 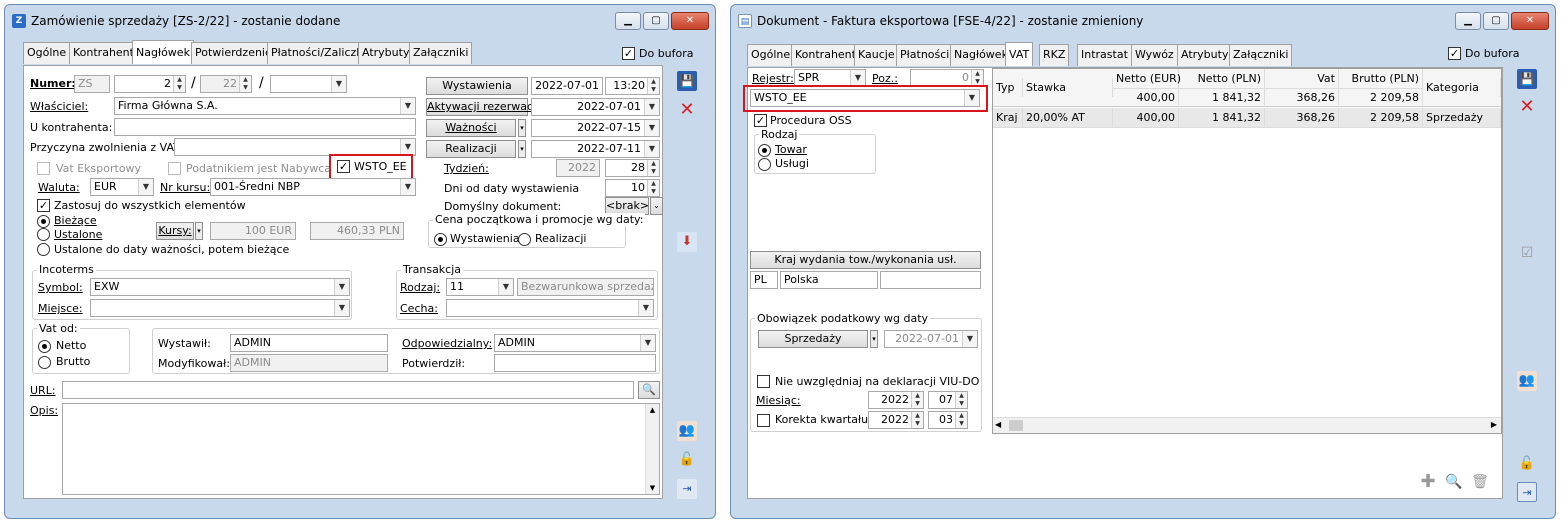 I want to click on wlasciciel-combo: Firma Główna S.A. ▼, so click(x=265, y=106).